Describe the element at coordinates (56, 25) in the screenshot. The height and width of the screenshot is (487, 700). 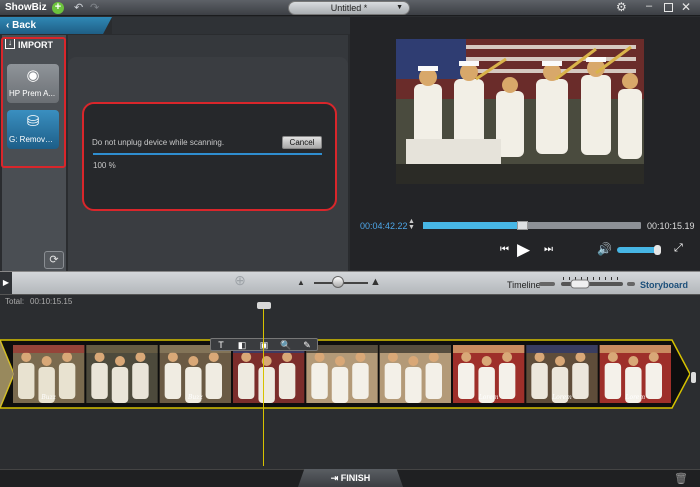
I see `back-button: ‹ Back` at that location.